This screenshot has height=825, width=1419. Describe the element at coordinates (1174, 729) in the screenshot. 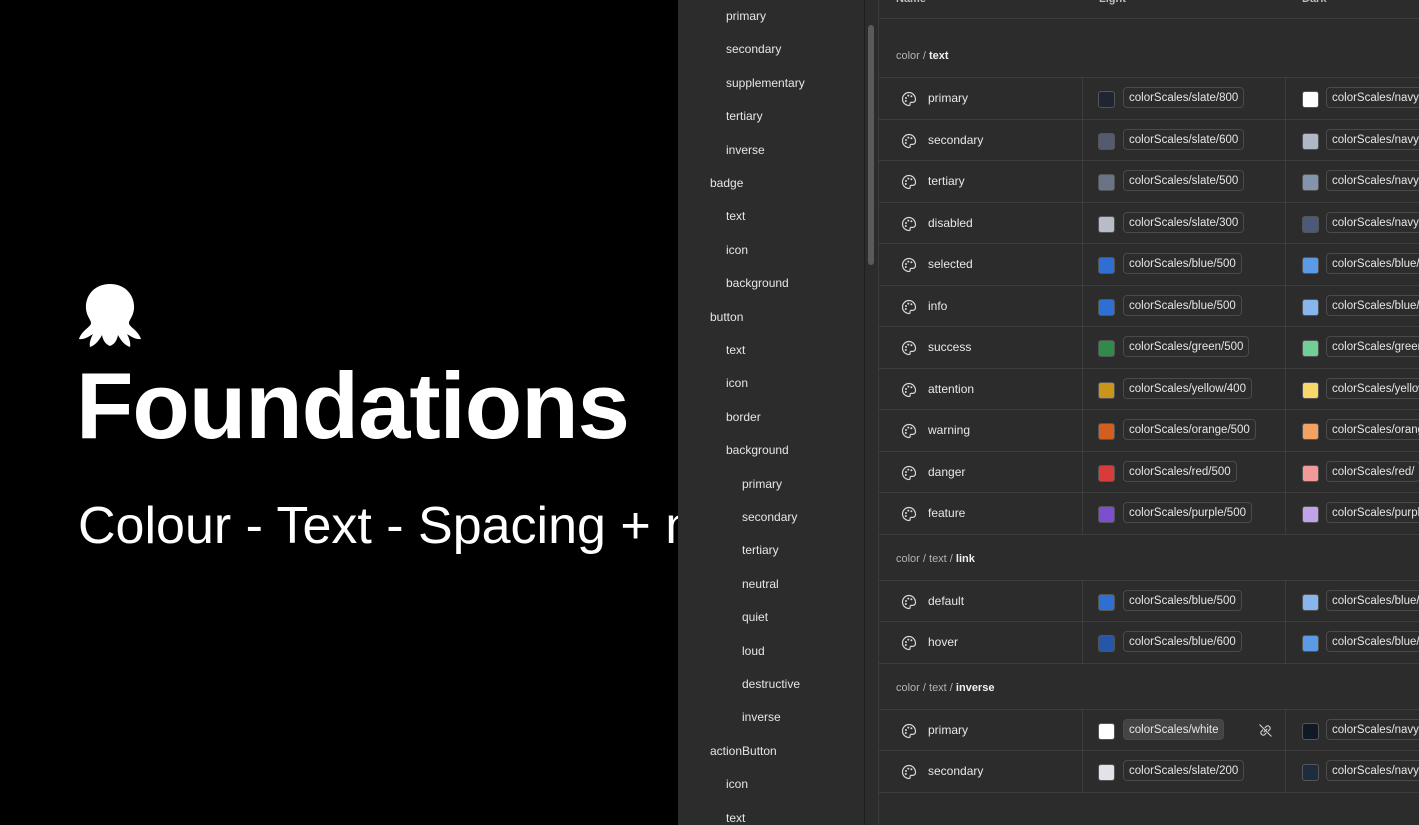

I see `light-value-chip: colorScales/white` at that location.